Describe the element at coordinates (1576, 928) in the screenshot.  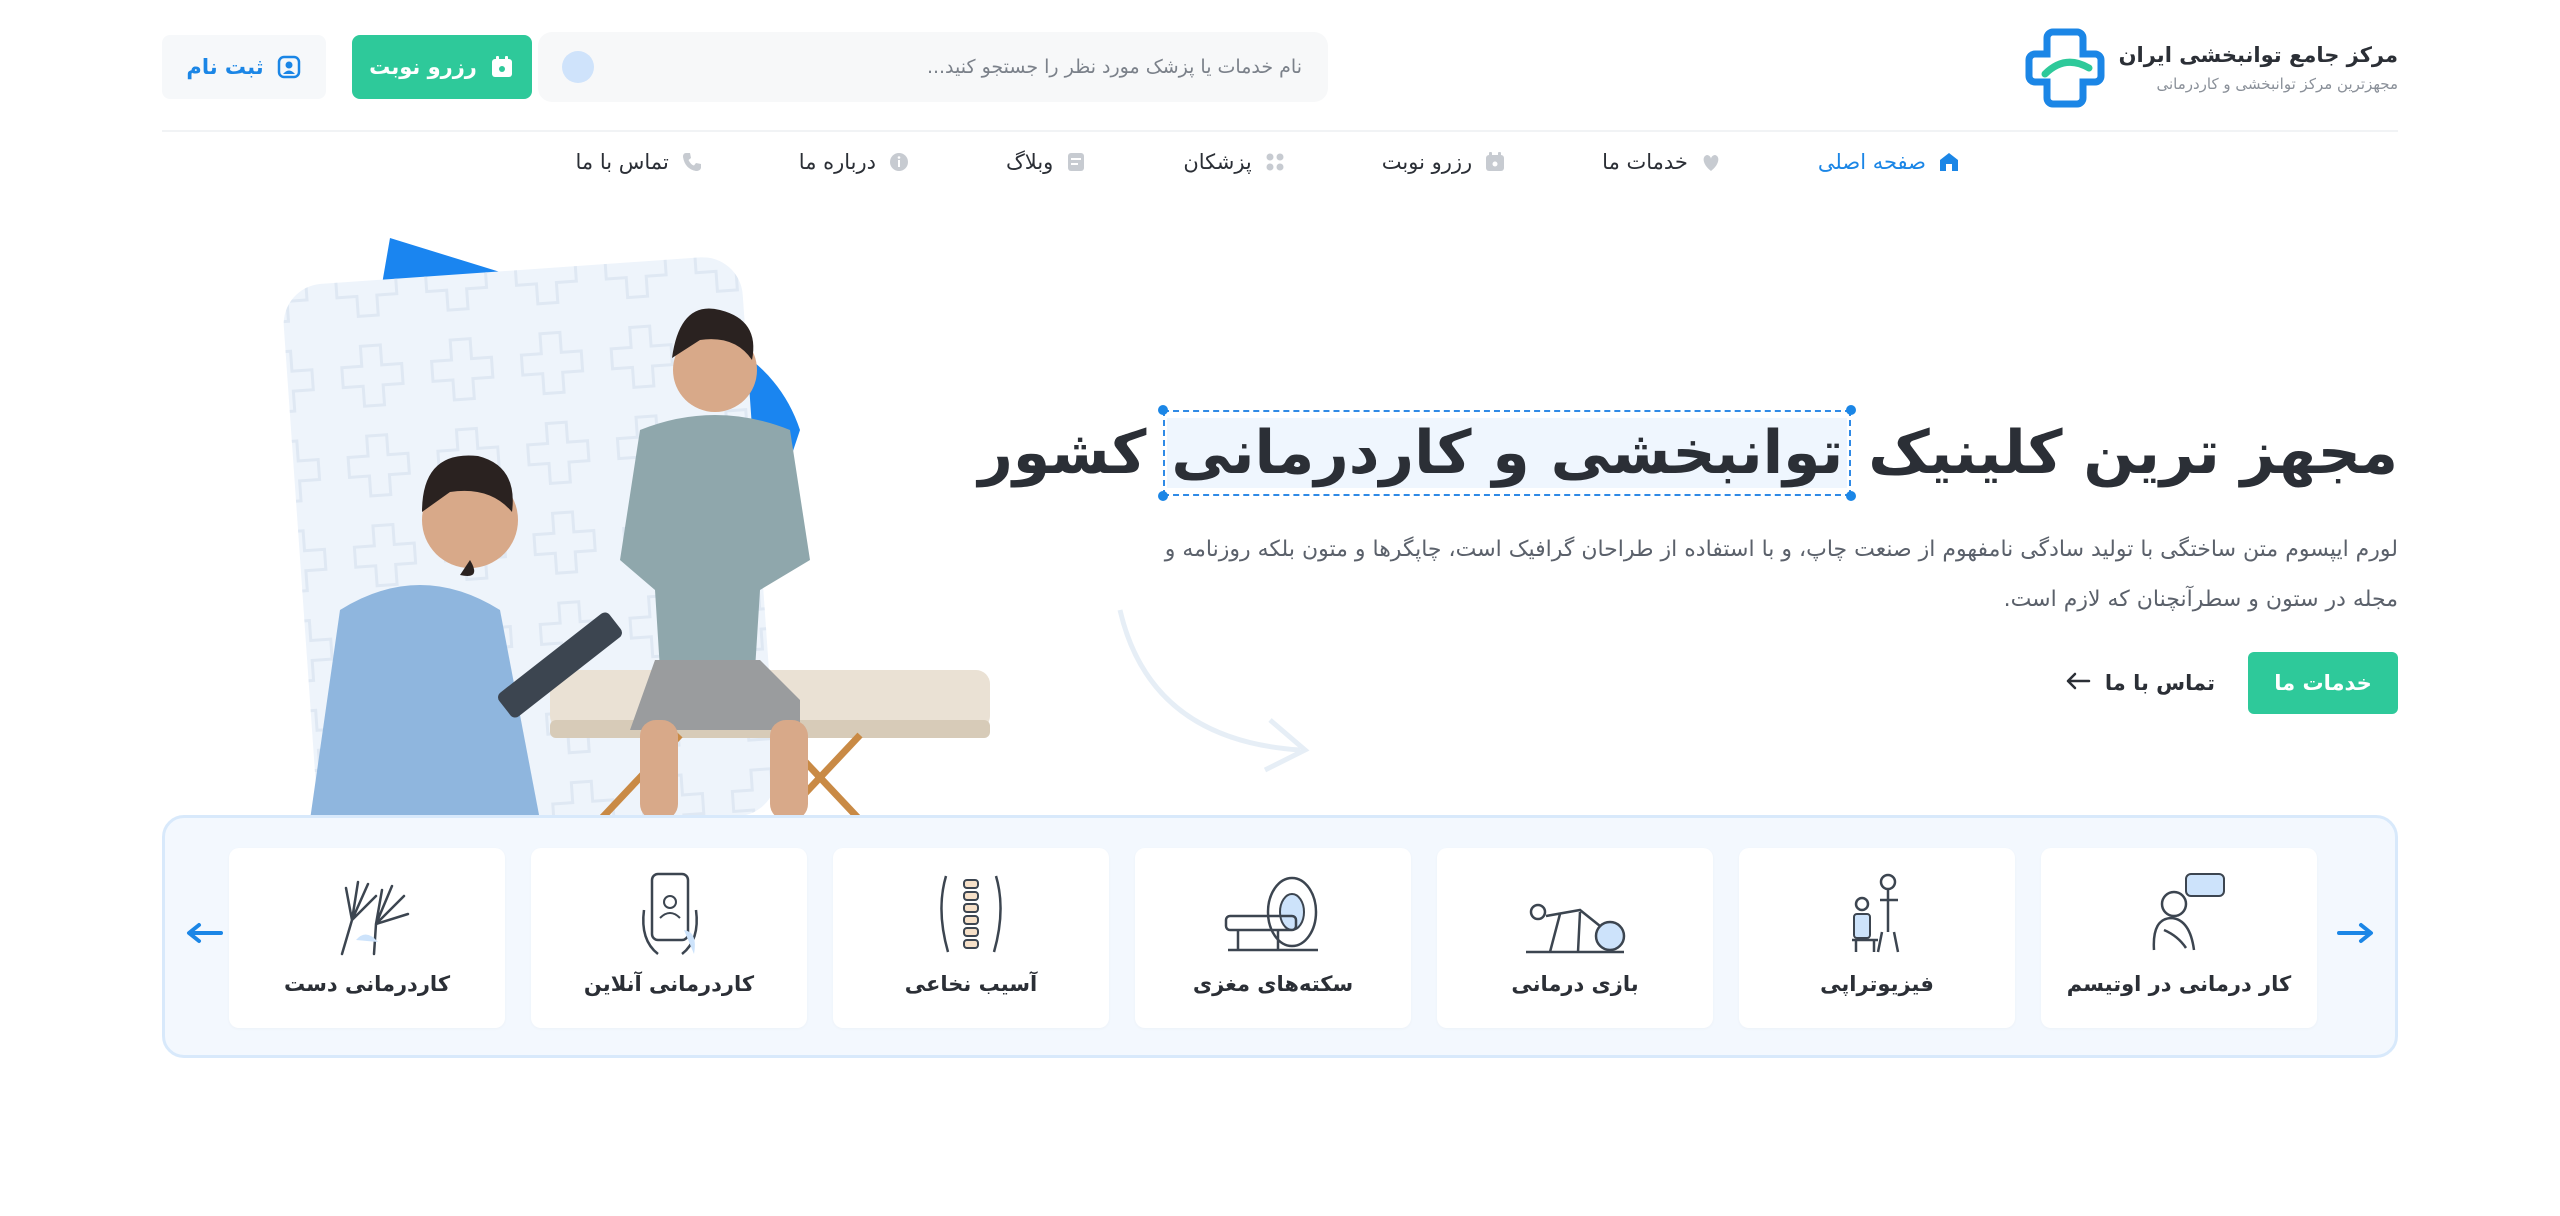
I see `play-therapy-icon` at that location.